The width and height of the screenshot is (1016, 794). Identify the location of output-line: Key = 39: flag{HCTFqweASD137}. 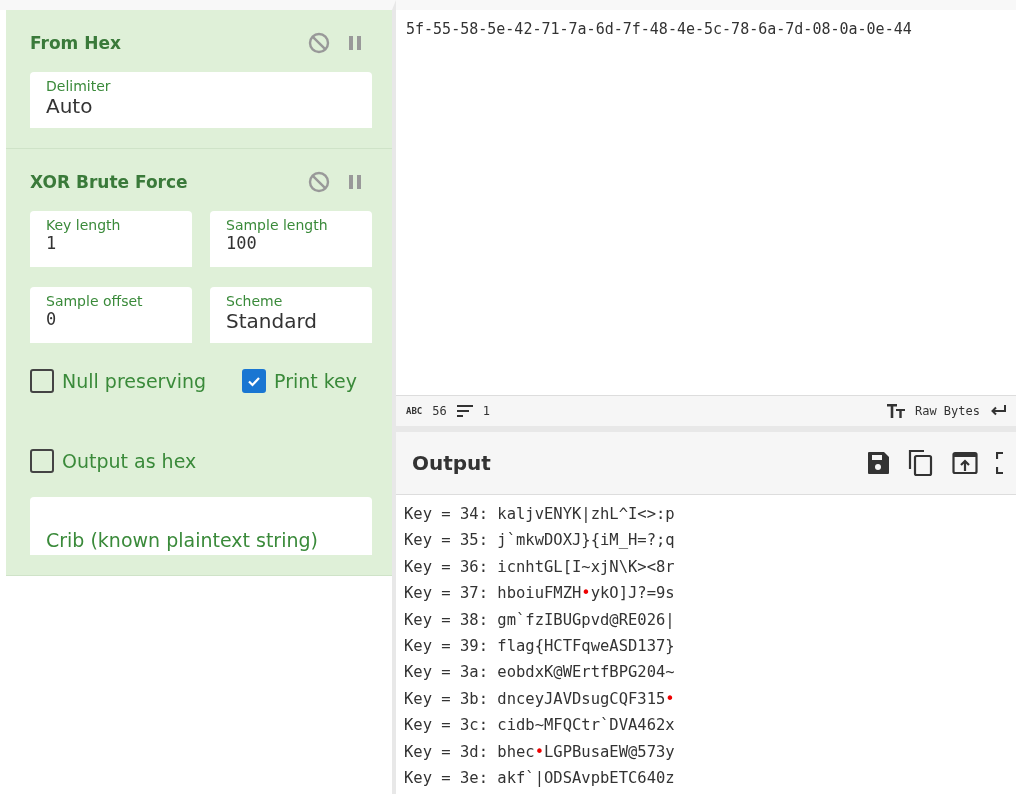
(540, 647).